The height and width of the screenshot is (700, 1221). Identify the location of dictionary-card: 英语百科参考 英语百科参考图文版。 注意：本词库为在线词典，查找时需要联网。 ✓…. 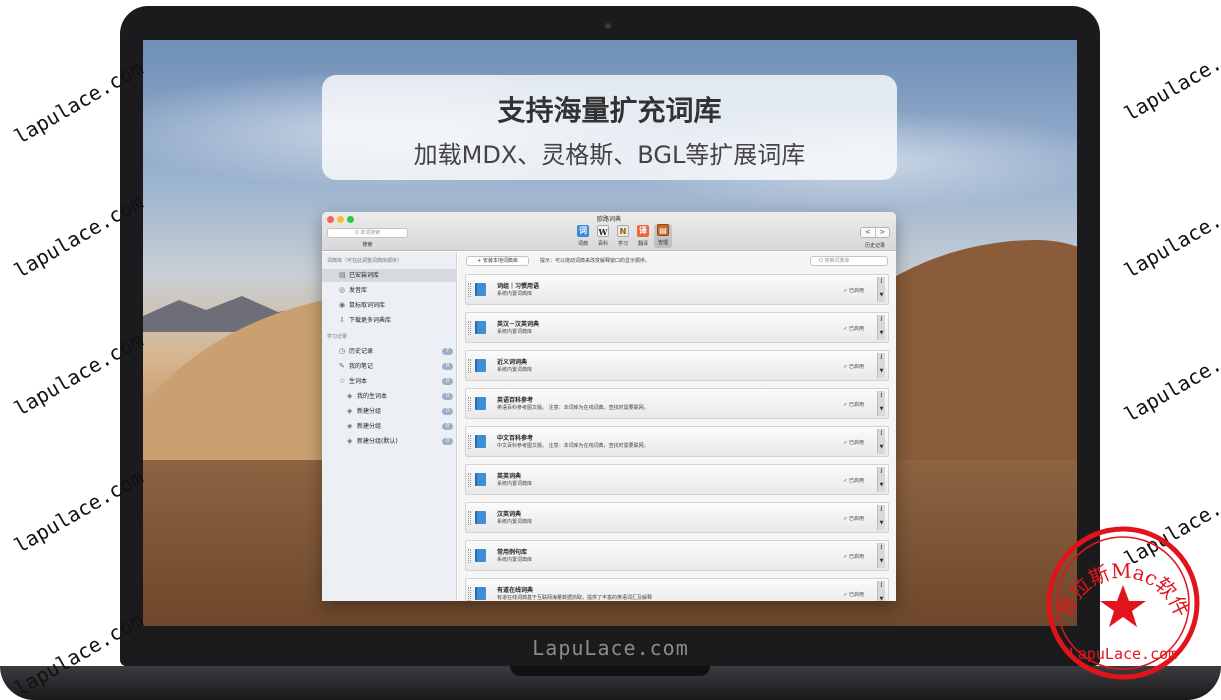
(677, 403).